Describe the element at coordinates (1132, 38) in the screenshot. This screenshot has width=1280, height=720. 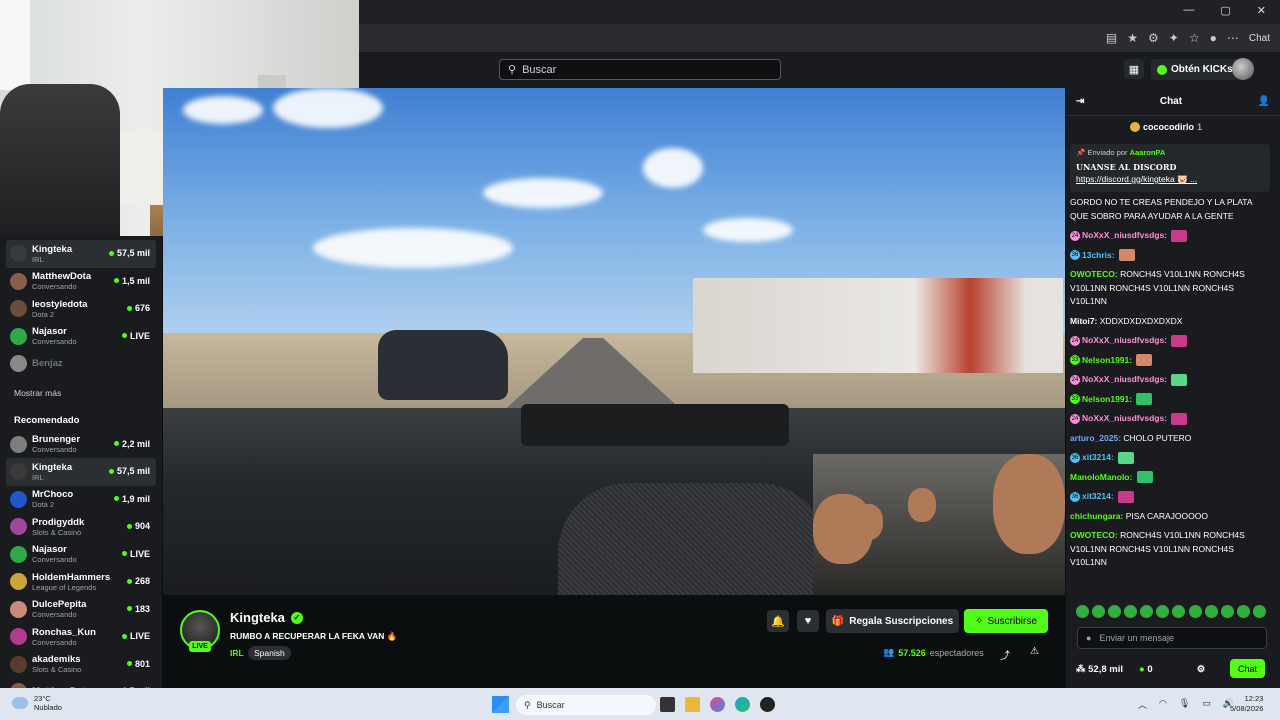
I see `bookmark-star-icon: ★` at that location.